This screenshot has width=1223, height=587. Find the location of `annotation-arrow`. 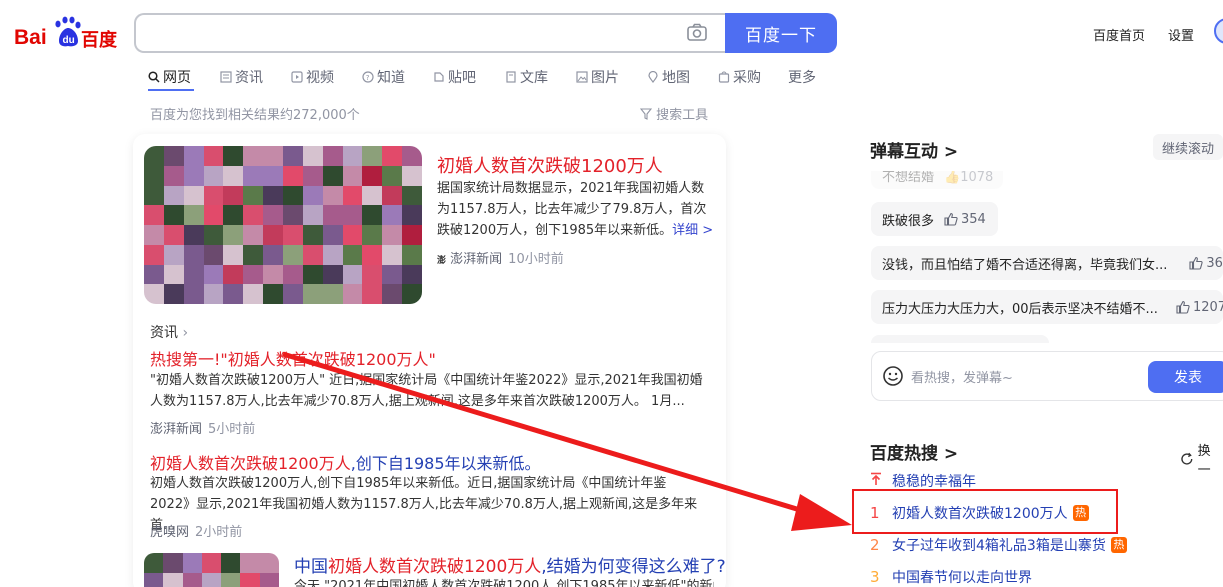

annotation-arrow is located at coordinates (567, 441).